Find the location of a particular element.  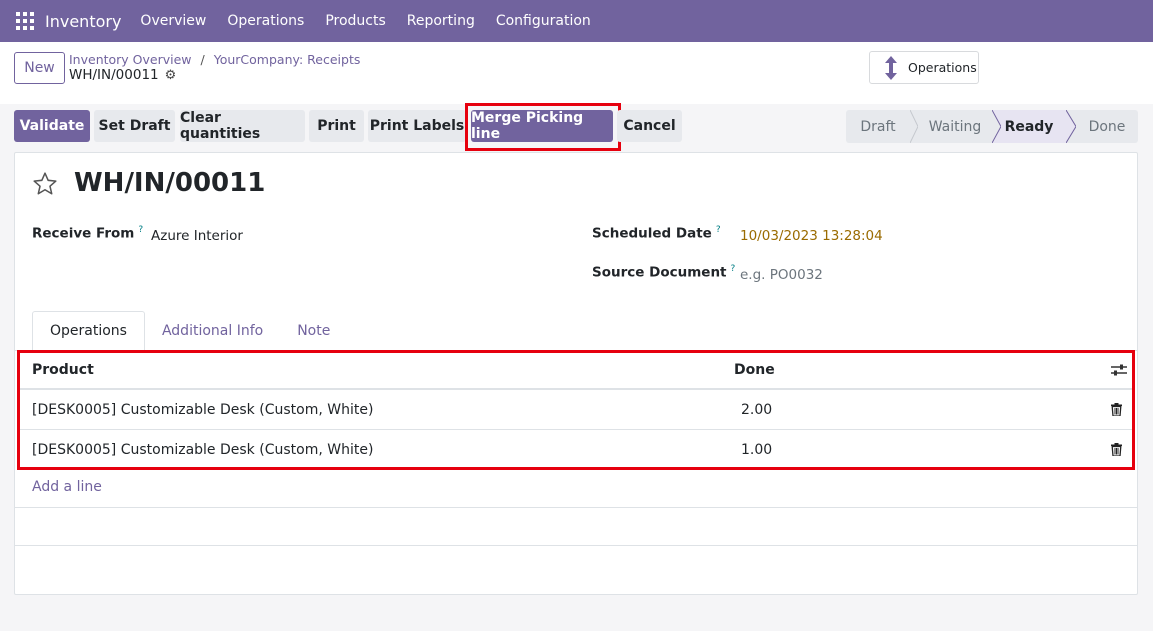

record-title: WH/IN/00011 is located at coordinates (170, 183).